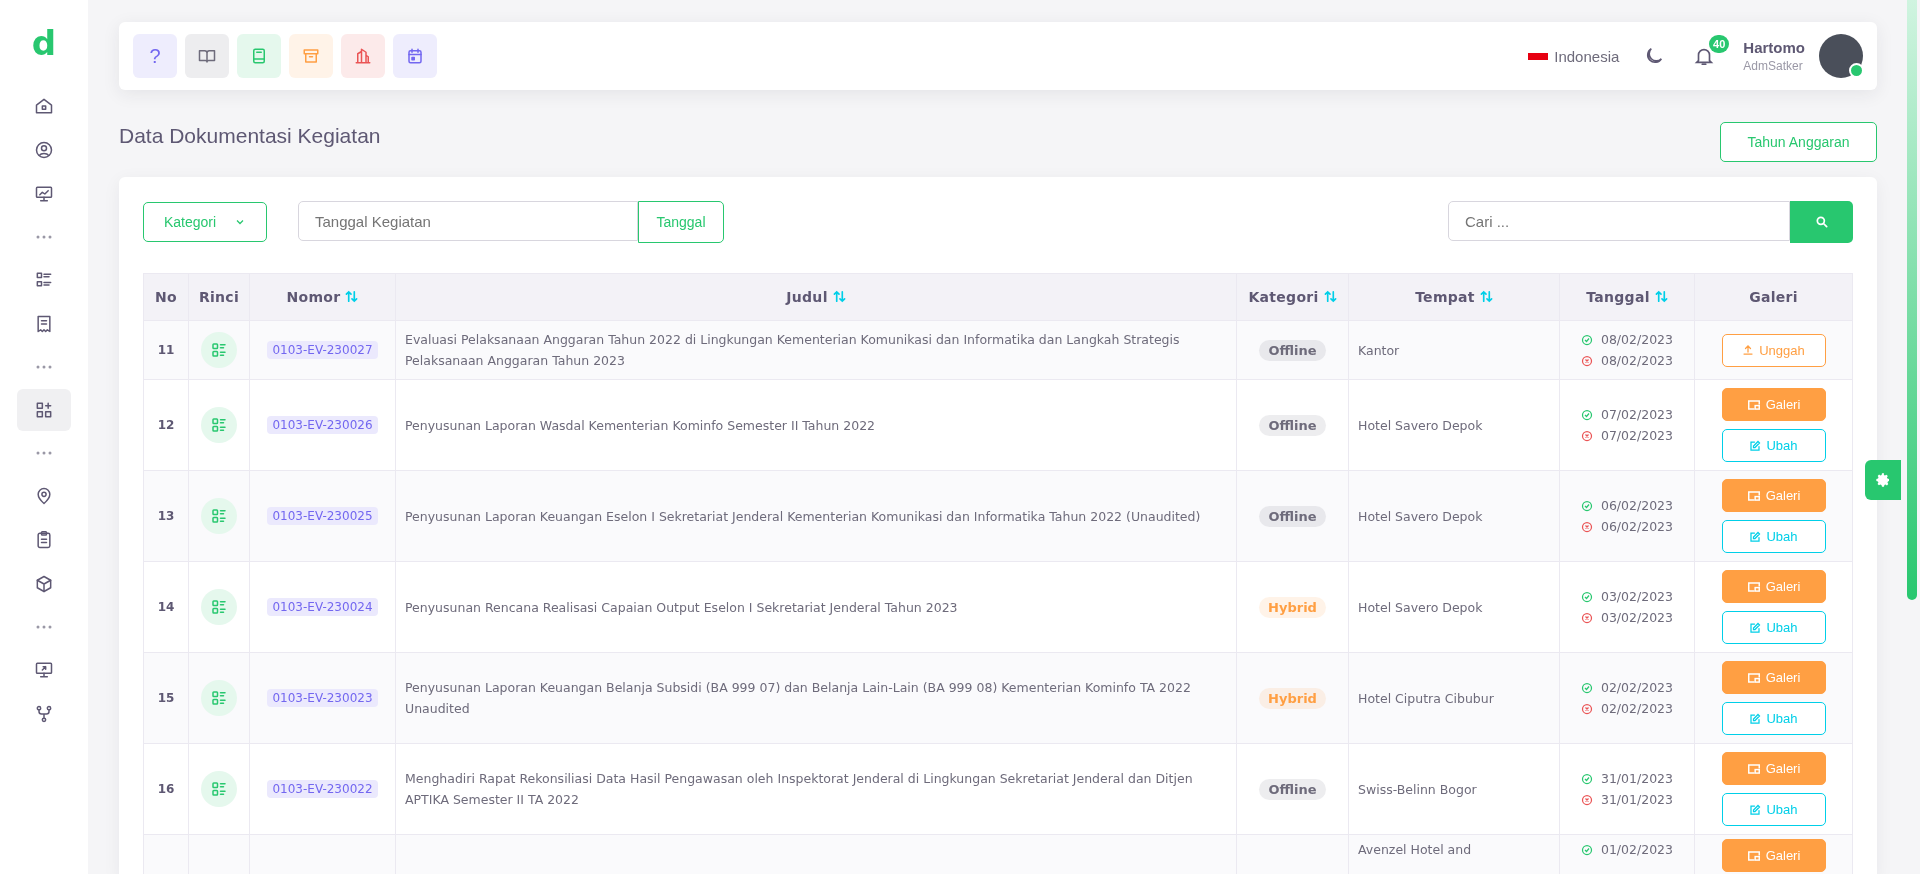 This screenshot has height=874, width=1920. Describe the element at coordinates (640, 425) in the screenshot. I see `activity-title: Penyusunan Laporan Wasdal Kementerian Kominfo Semester II Tahun 2022` at that location.